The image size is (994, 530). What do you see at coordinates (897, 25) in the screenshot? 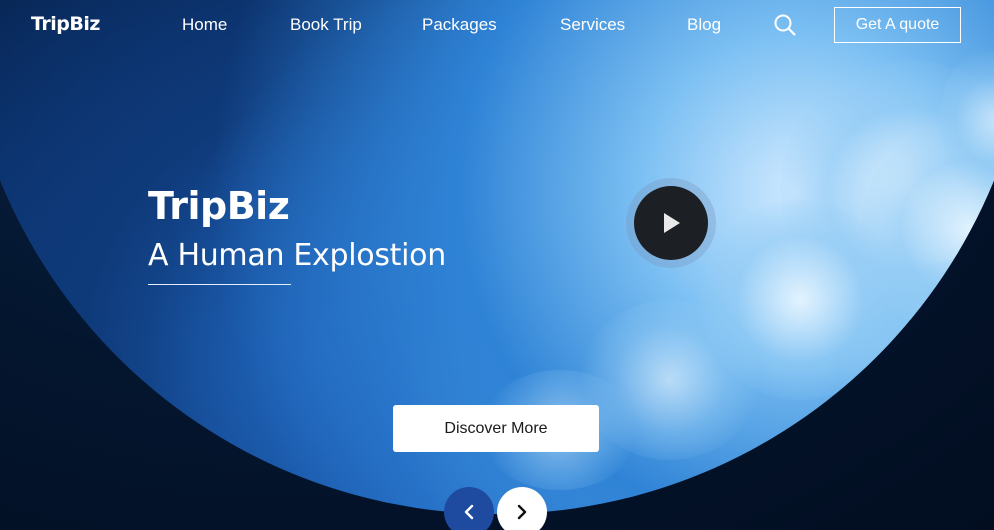
I see `get-a-quote-button: Get A quote` at bounding box center [897, 25].